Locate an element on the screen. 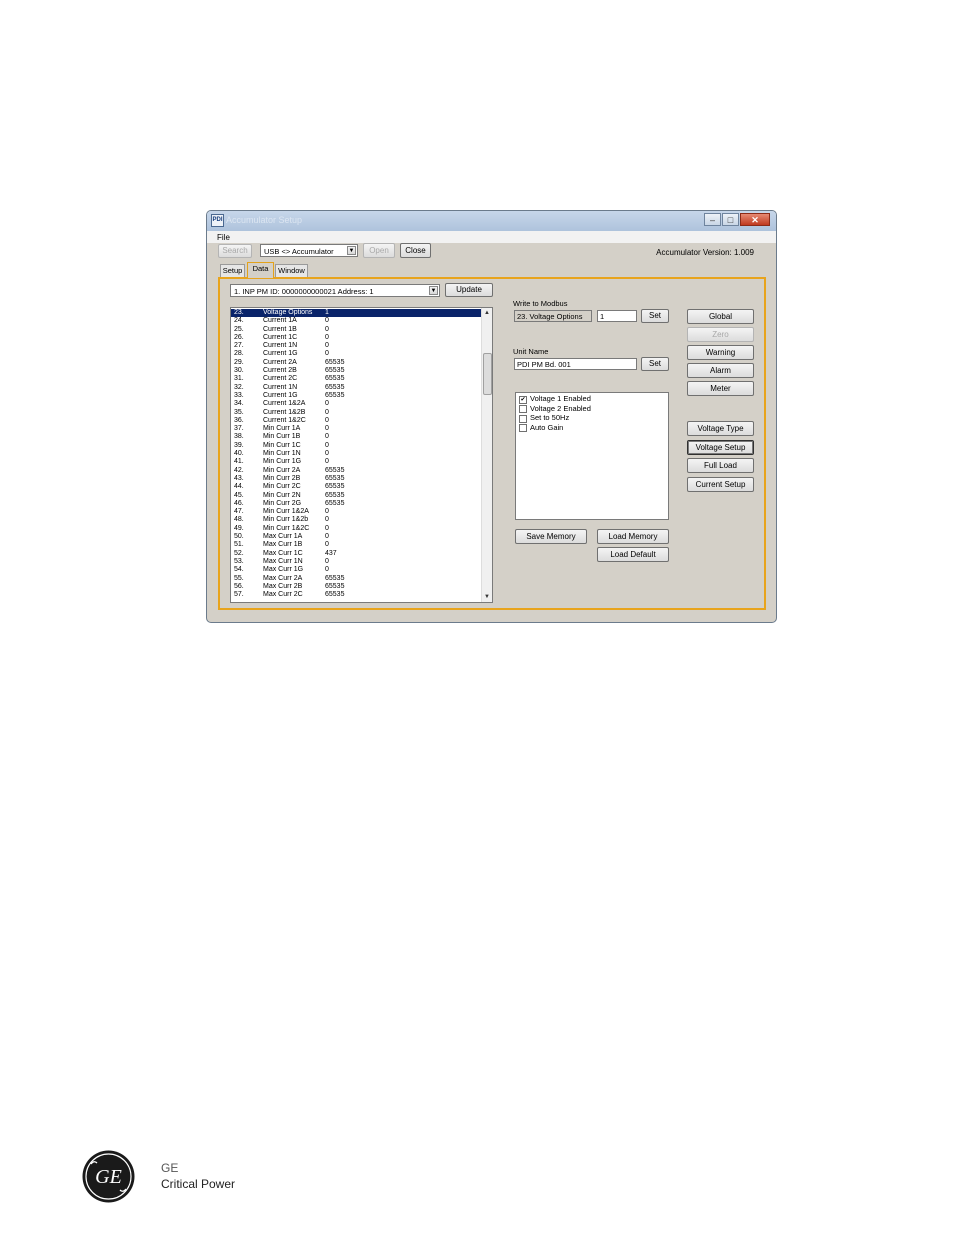 This screenshot has height=1235, width=954. update-button: Update is located at coordinates (469, 290).